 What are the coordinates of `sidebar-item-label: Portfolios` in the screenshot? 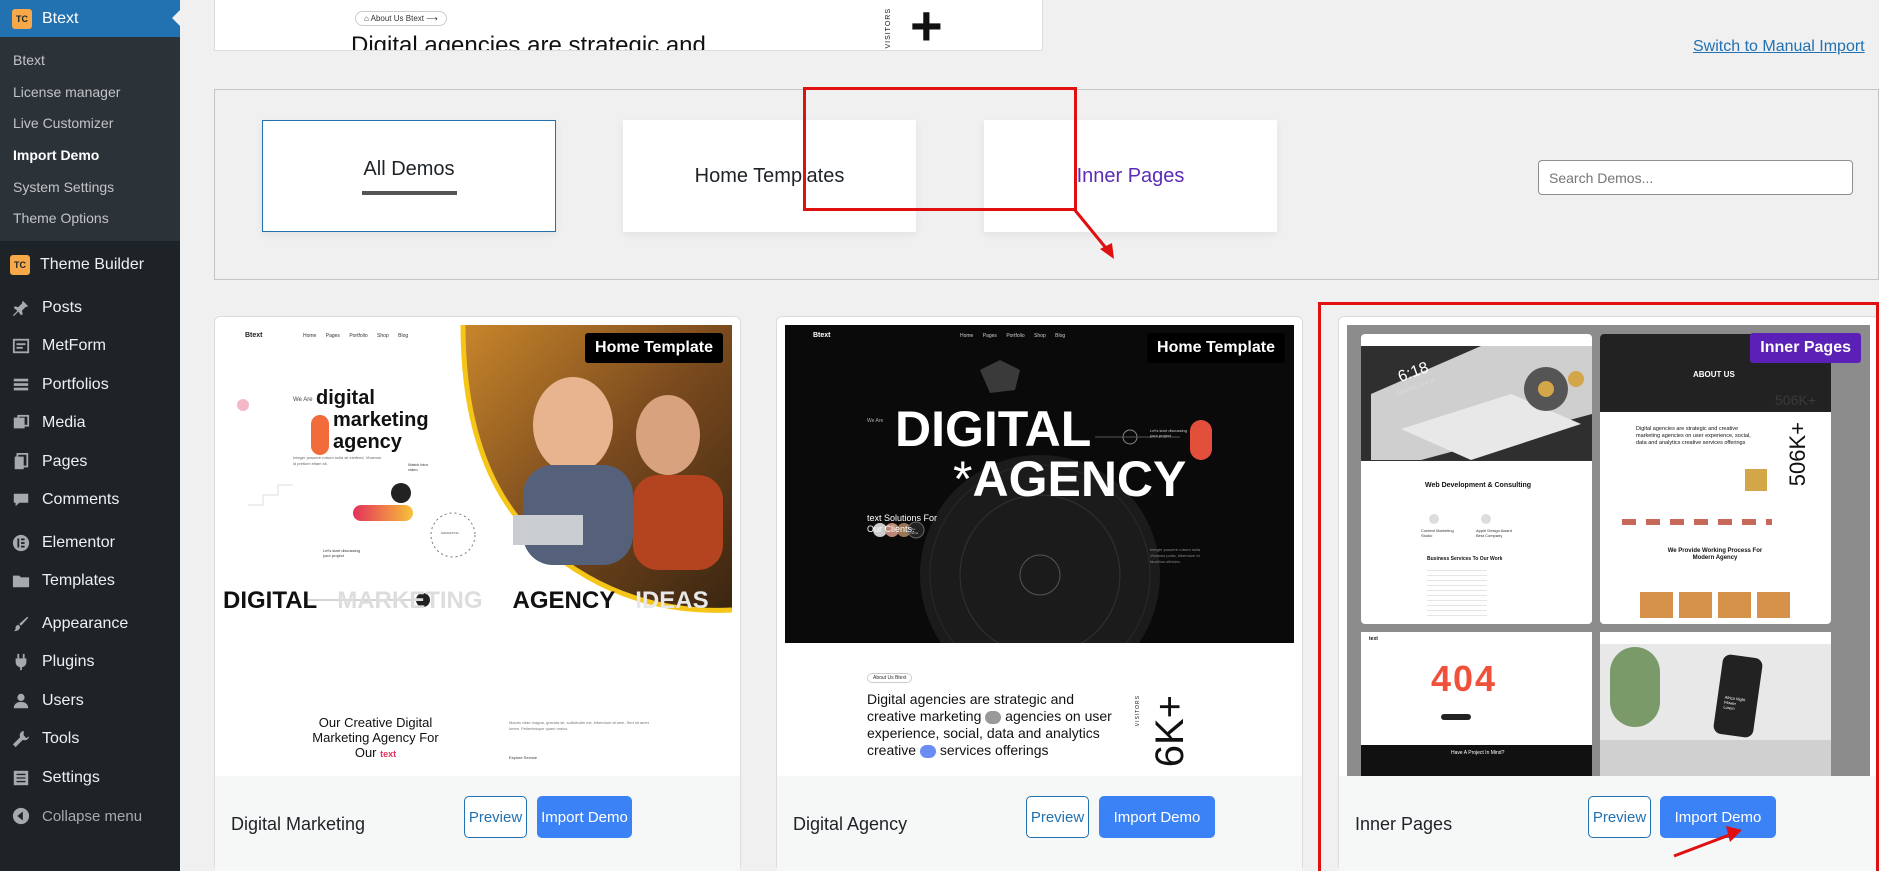 It's located at (75, 384).